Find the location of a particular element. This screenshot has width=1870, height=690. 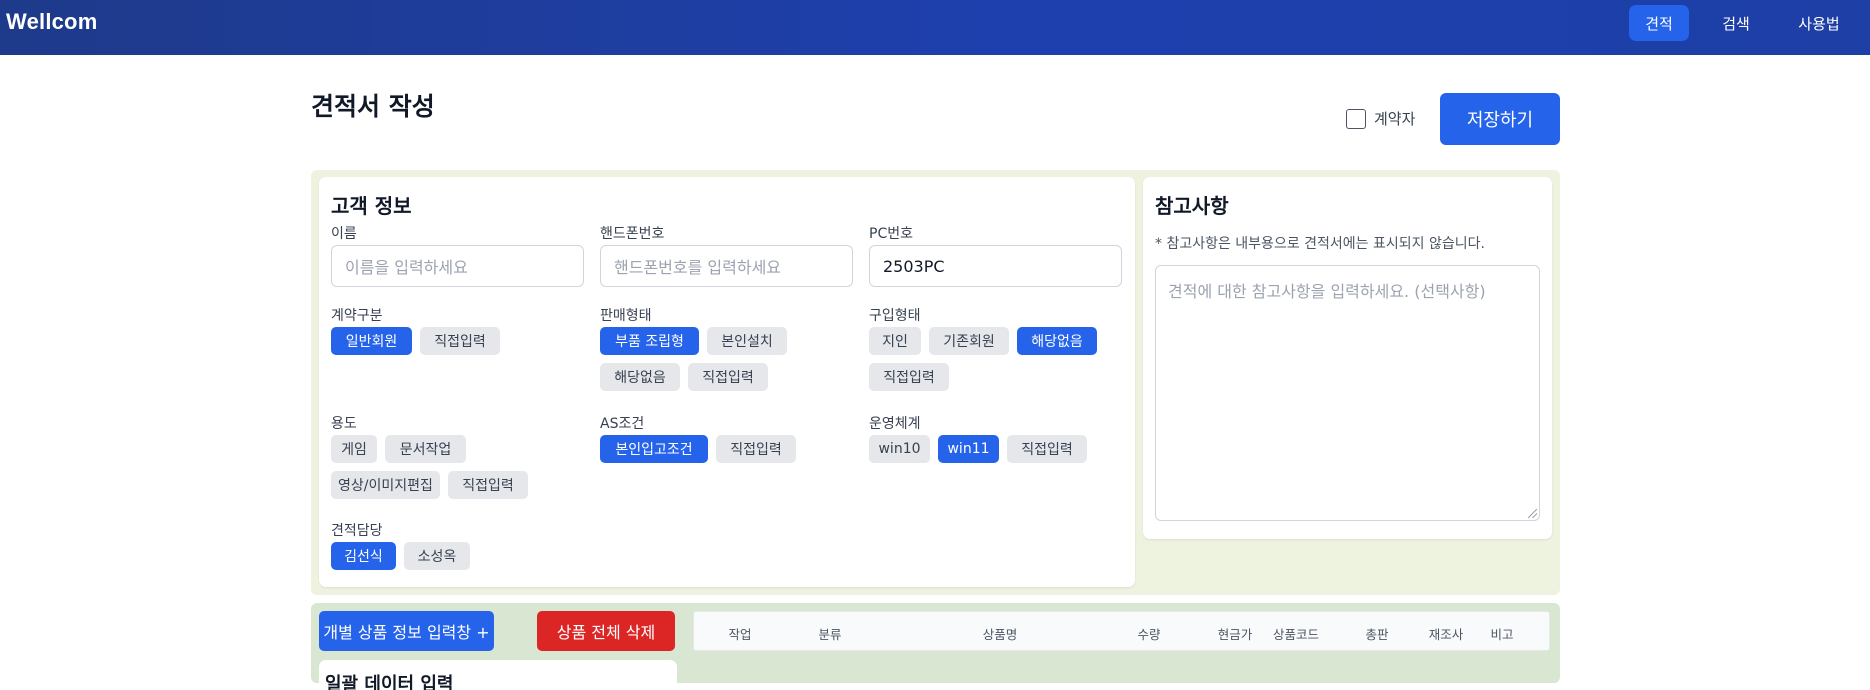

chip-sale-self-install: 본인설치 is located at coordinates (747, 341).